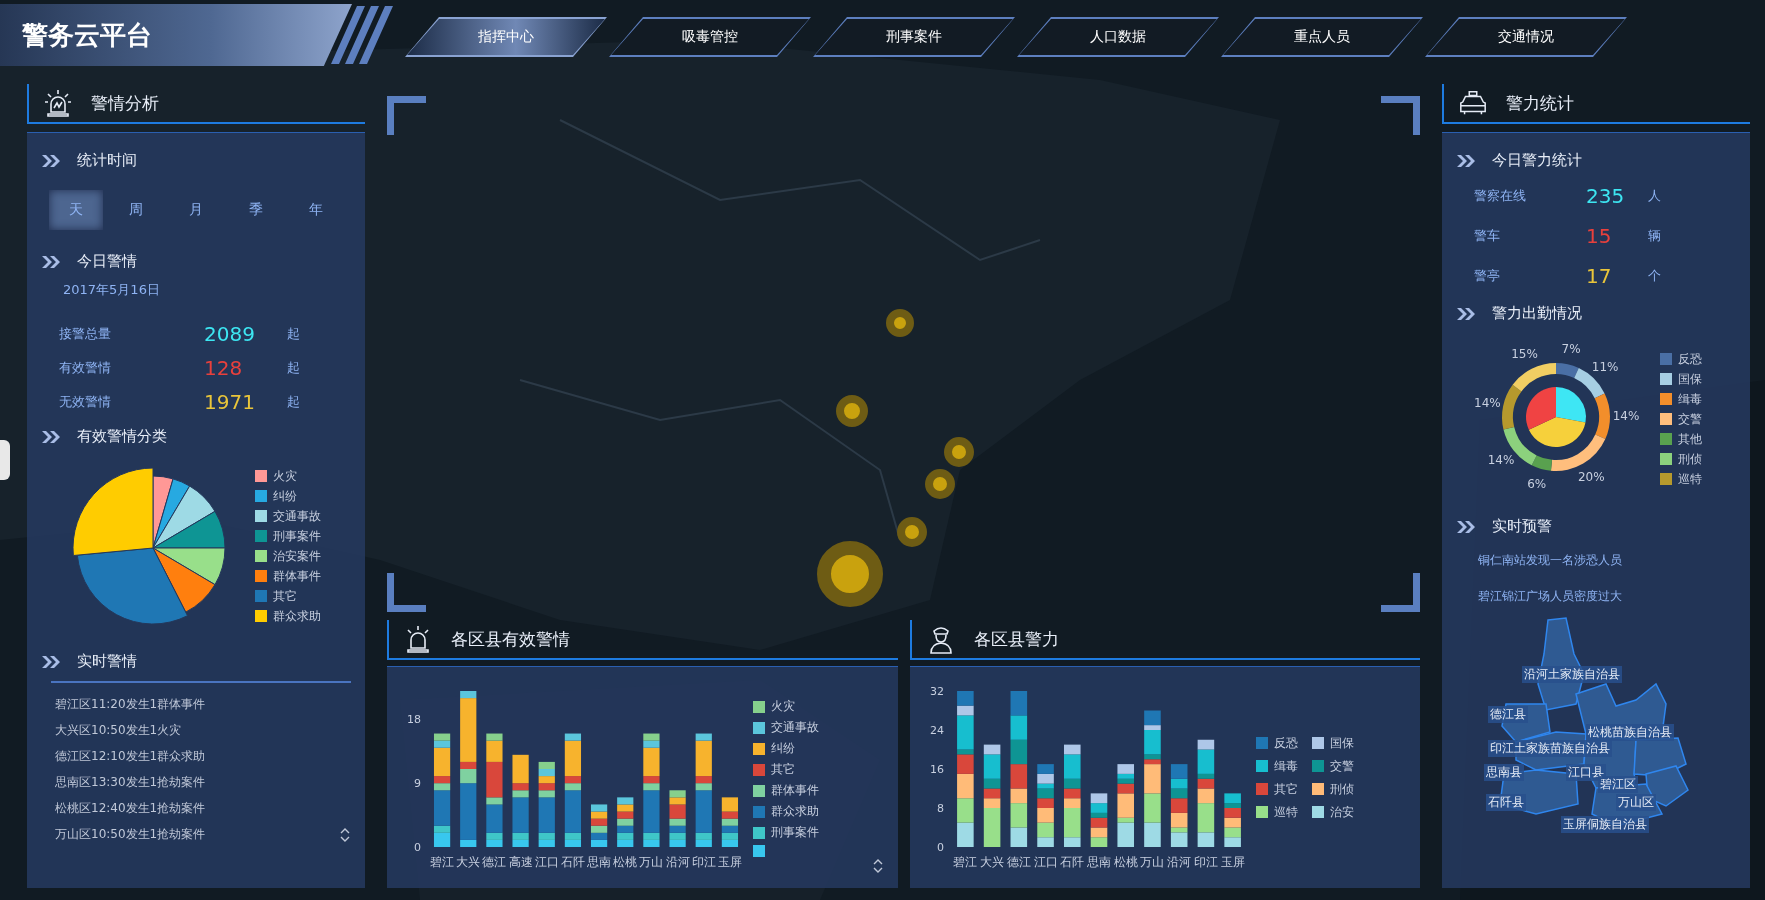 The image size is (1765, 900). What do you see at coordinates (1636, 802) in the screenshot?
I see `region-label: 万山区` at bounding box center [1636, 802].